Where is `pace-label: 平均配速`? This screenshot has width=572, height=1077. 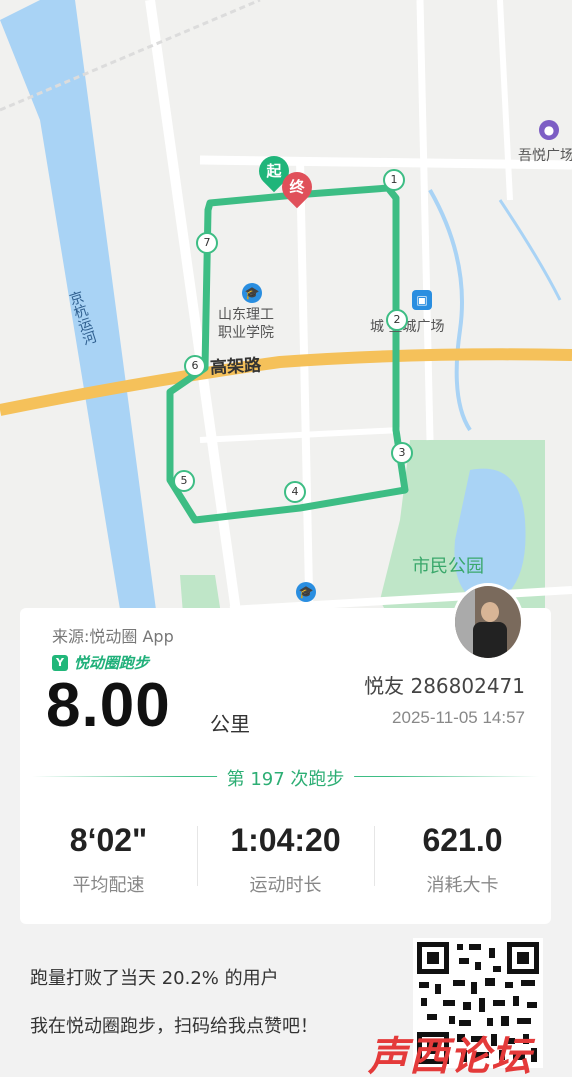
pace-label: 平均配速 is located at coordinates (108, 885).